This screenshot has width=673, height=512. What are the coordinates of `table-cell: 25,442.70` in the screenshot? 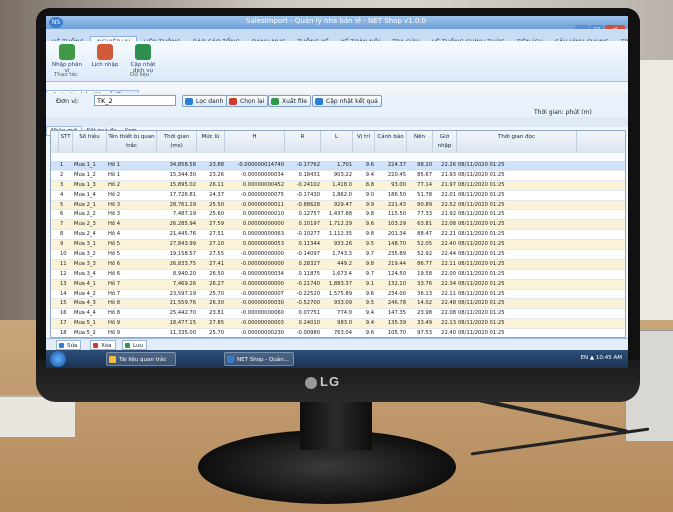 It's located at (182, 313).